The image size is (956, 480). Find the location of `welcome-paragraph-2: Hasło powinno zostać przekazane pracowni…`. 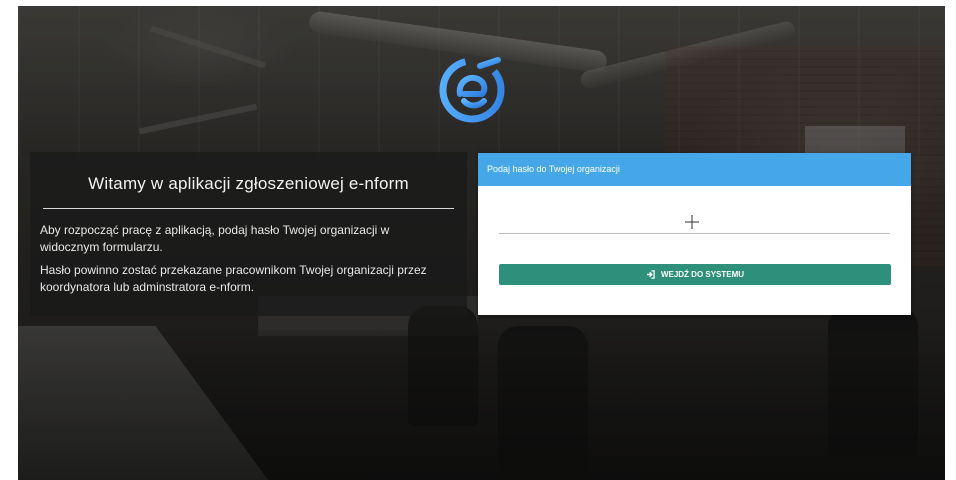

welcome-paragraph-2: Hasło powinno zostać przekazane pracowni… is located at coordinates (233, 278).